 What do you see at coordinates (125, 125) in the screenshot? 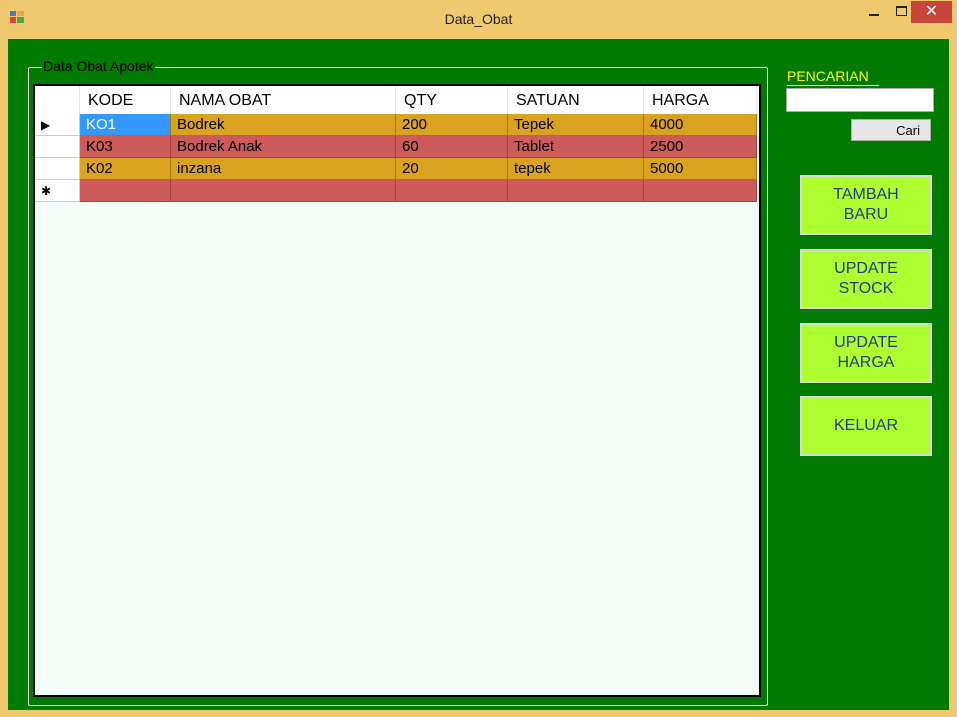
I see `cell-kode: KO1` at bounding box center [125, 125].